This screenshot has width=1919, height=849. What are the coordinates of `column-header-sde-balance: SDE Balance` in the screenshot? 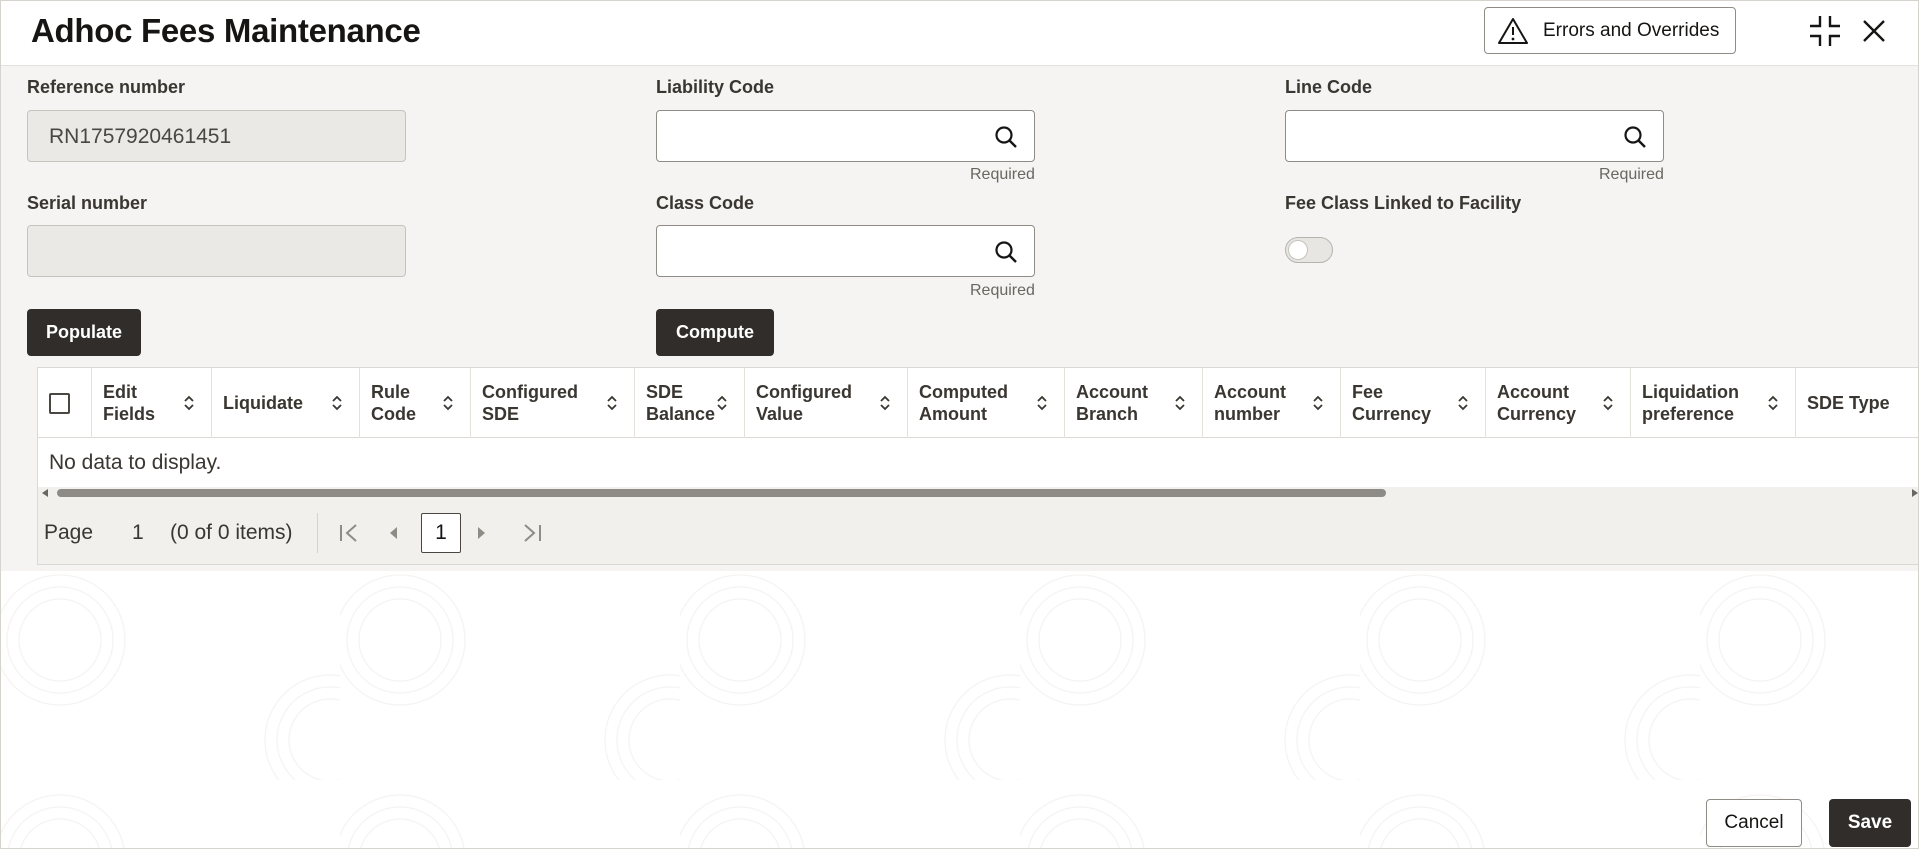 It's located at (690, 403).